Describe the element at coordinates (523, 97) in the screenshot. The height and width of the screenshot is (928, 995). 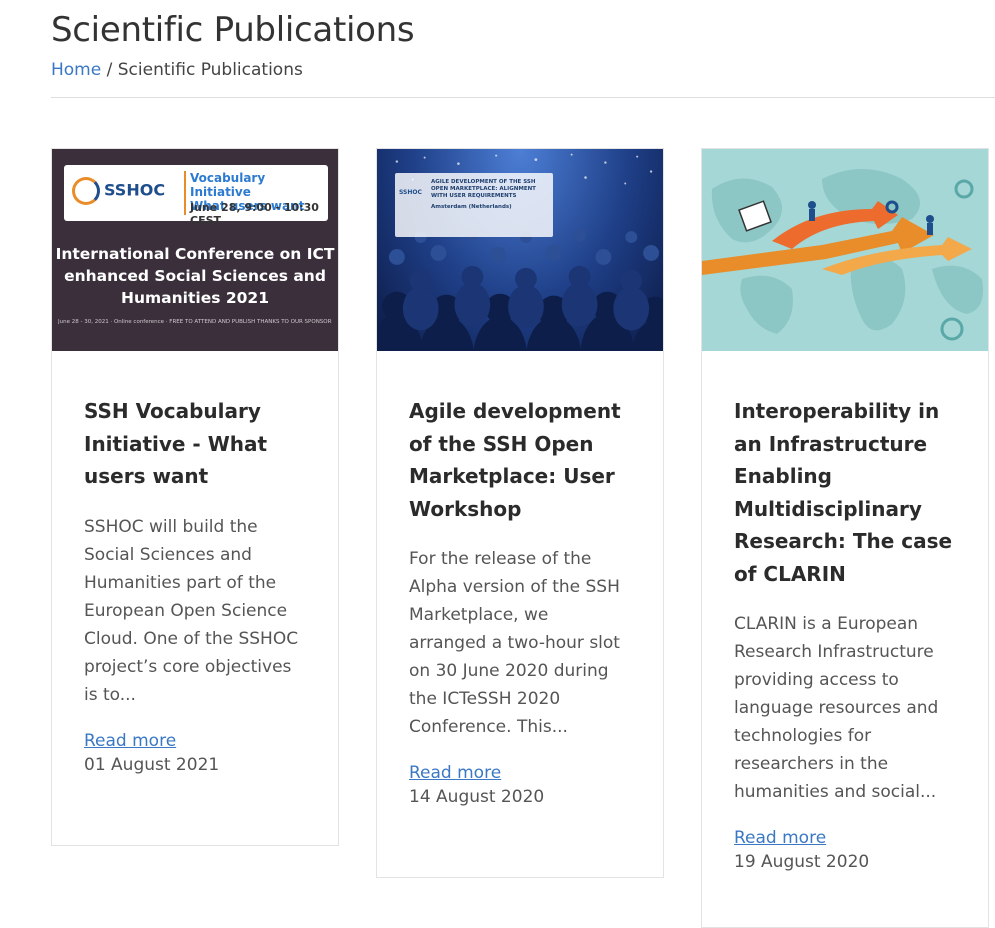
I see `header-divider` at that location.